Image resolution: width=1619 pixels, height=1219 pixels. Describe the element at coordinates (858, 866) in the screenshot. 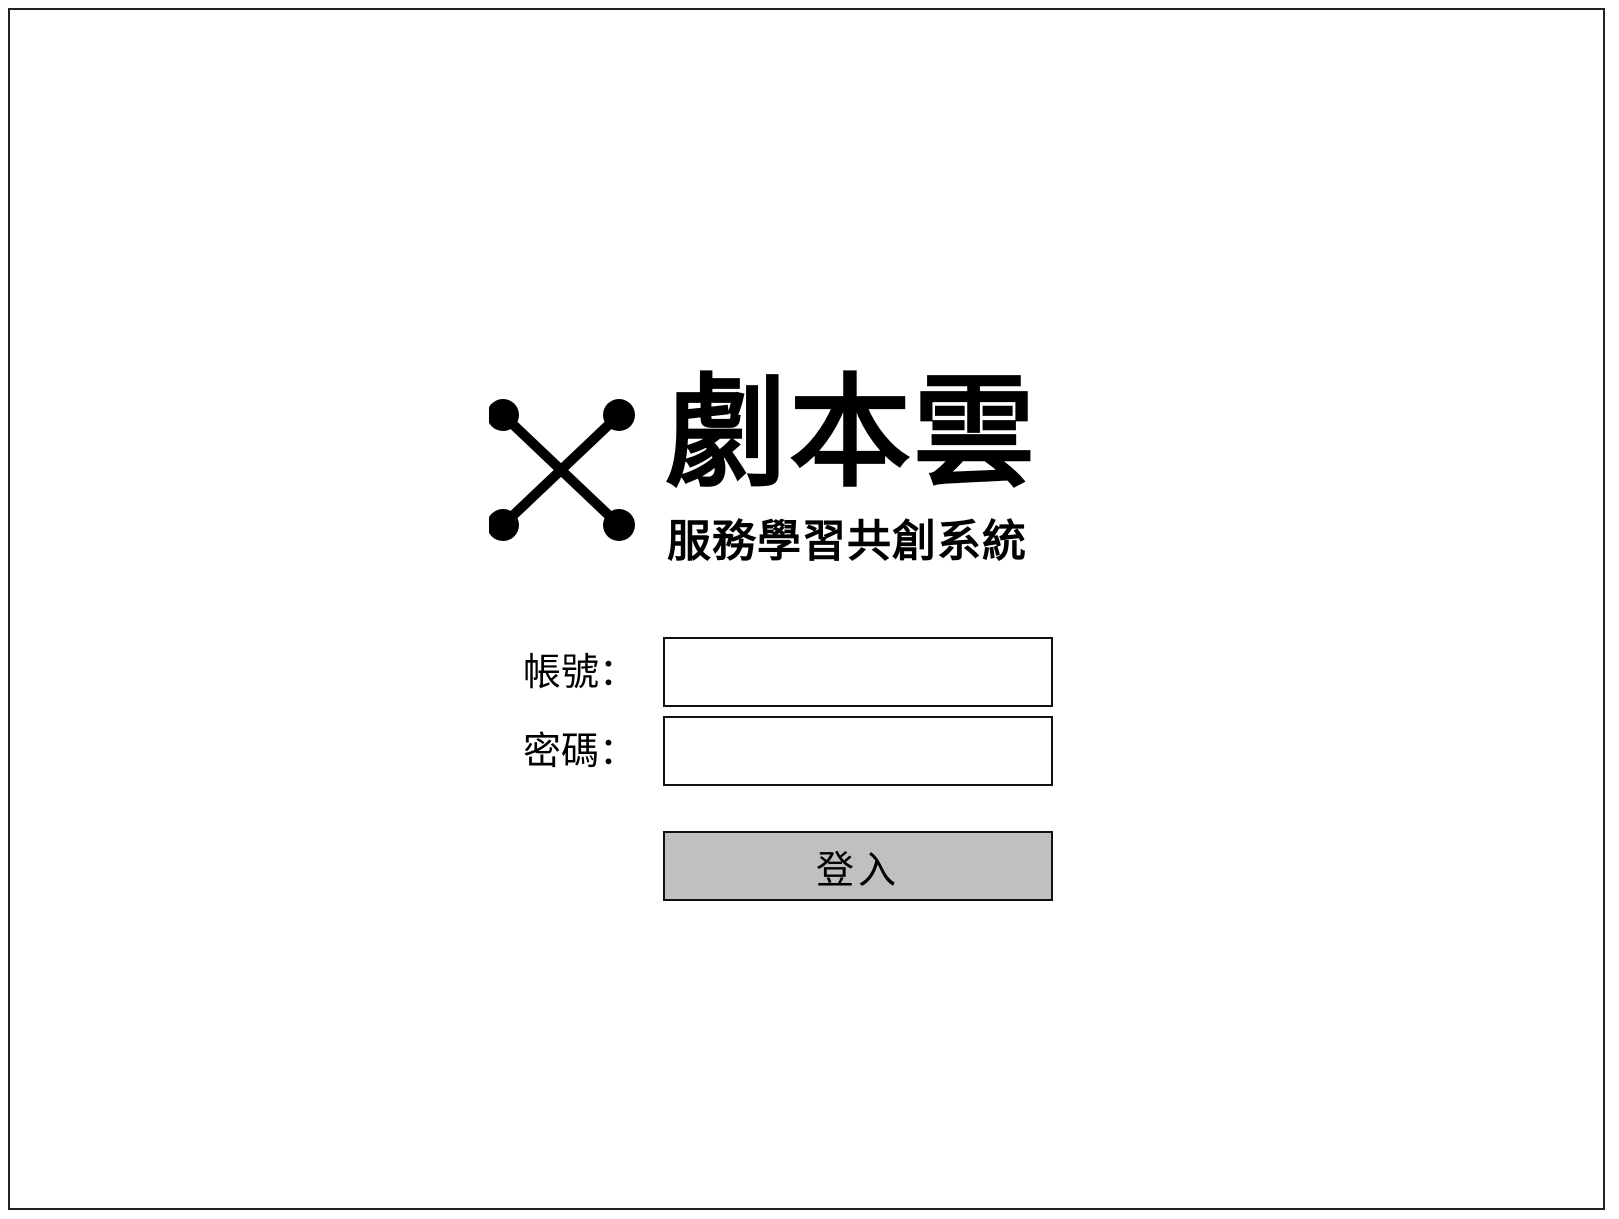

I see `login-button: 登入` at that location.